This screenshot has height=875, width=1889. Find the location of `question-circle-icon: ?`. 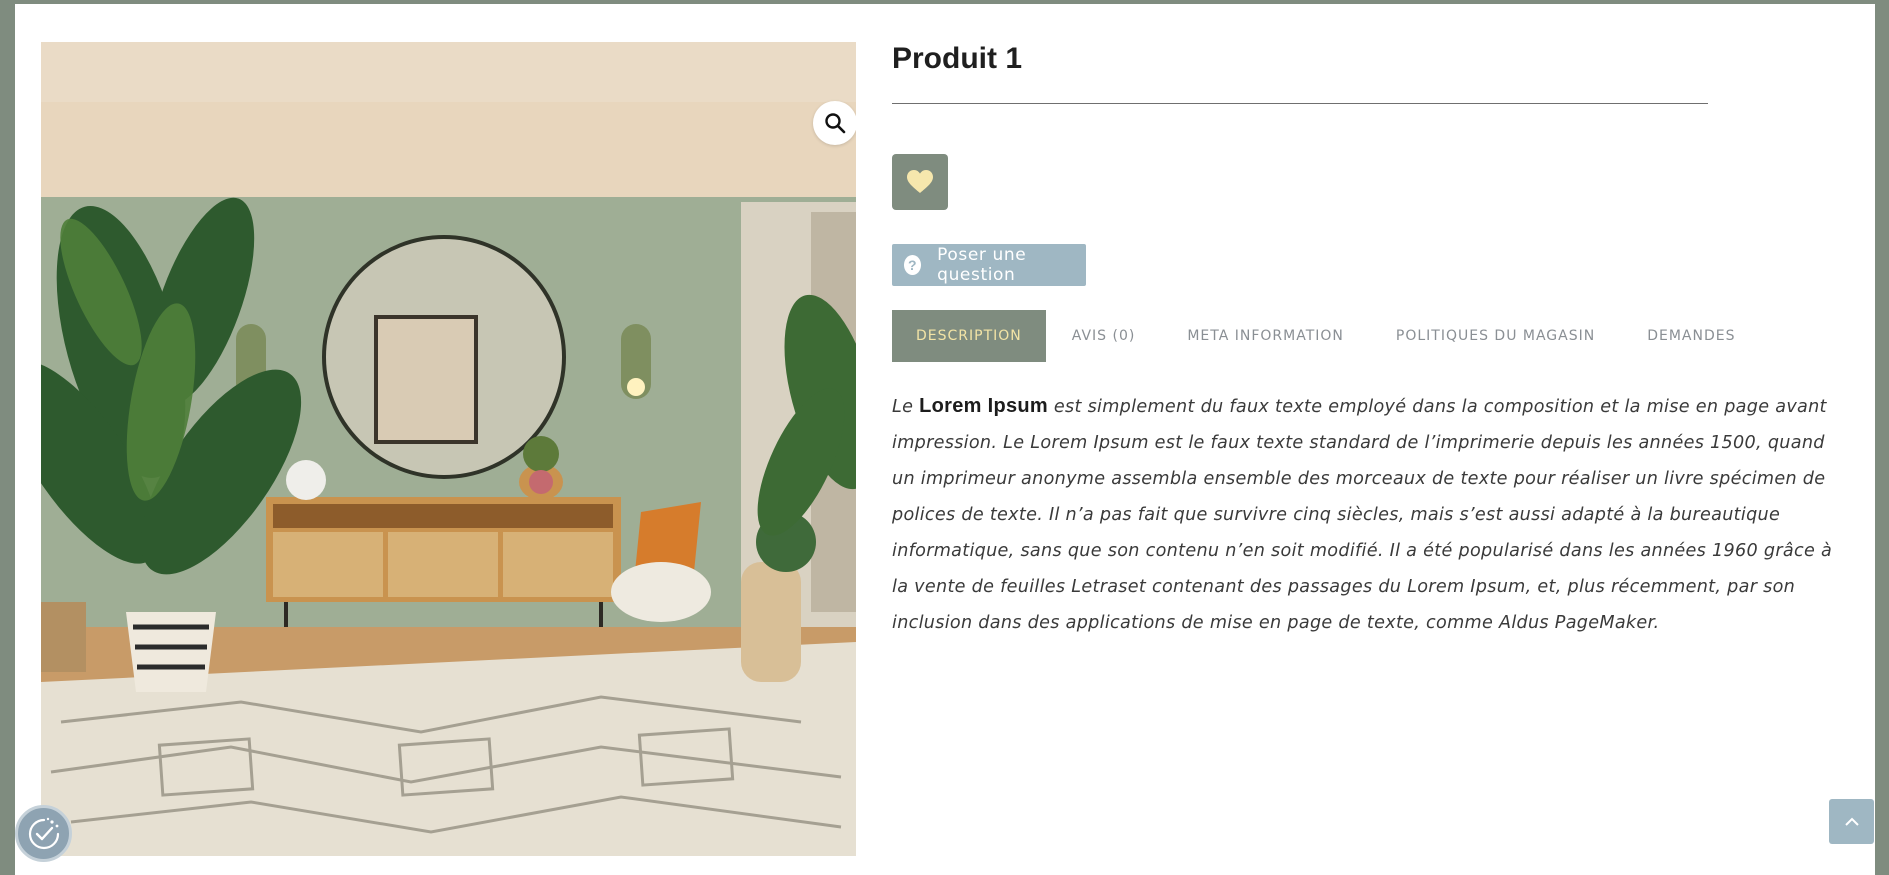

question-circle-icon: ? is located at coordinates (913, 265).